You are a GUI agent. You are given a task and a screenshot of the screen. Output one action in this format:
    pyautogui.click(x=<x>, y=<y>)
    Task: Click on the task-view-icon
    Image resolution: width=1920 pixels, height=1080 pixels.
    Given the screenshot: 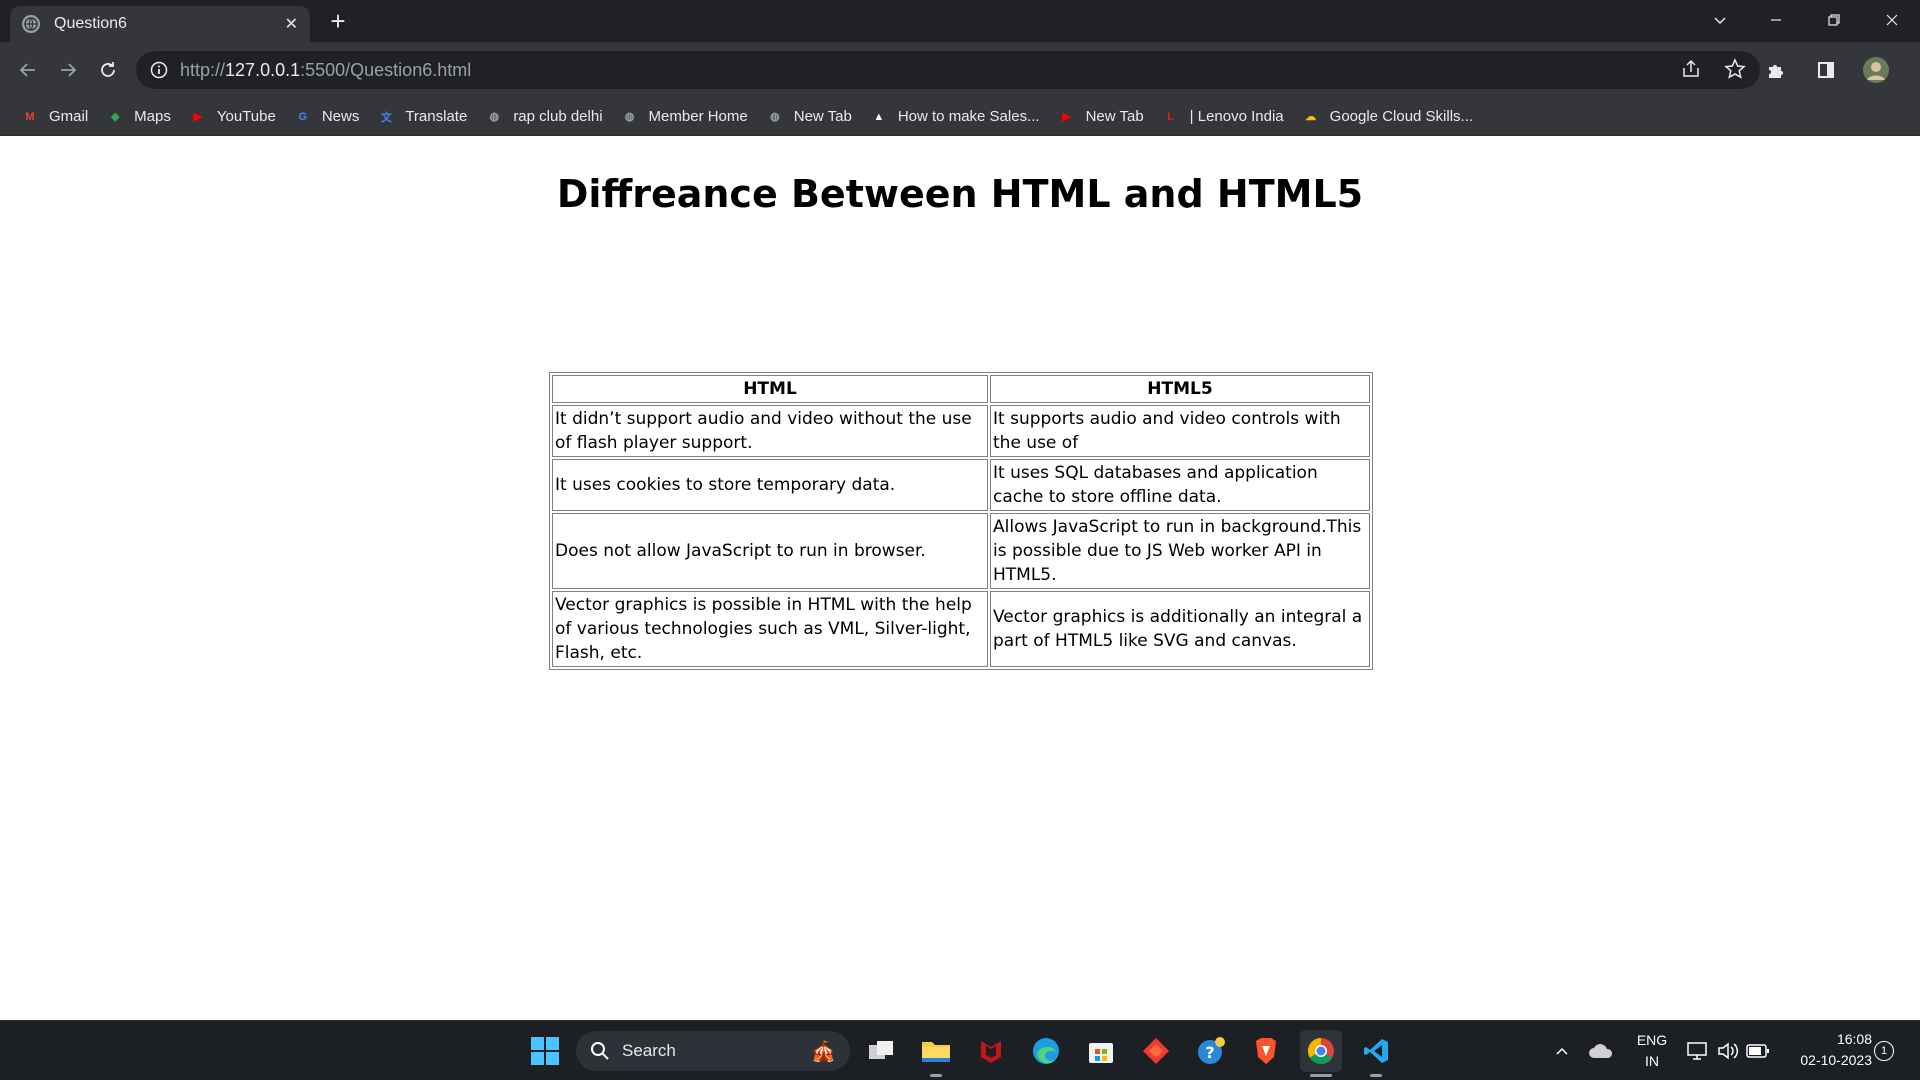 What is the action you would take?
    pyautogui.click(x=881, y=1051)
    